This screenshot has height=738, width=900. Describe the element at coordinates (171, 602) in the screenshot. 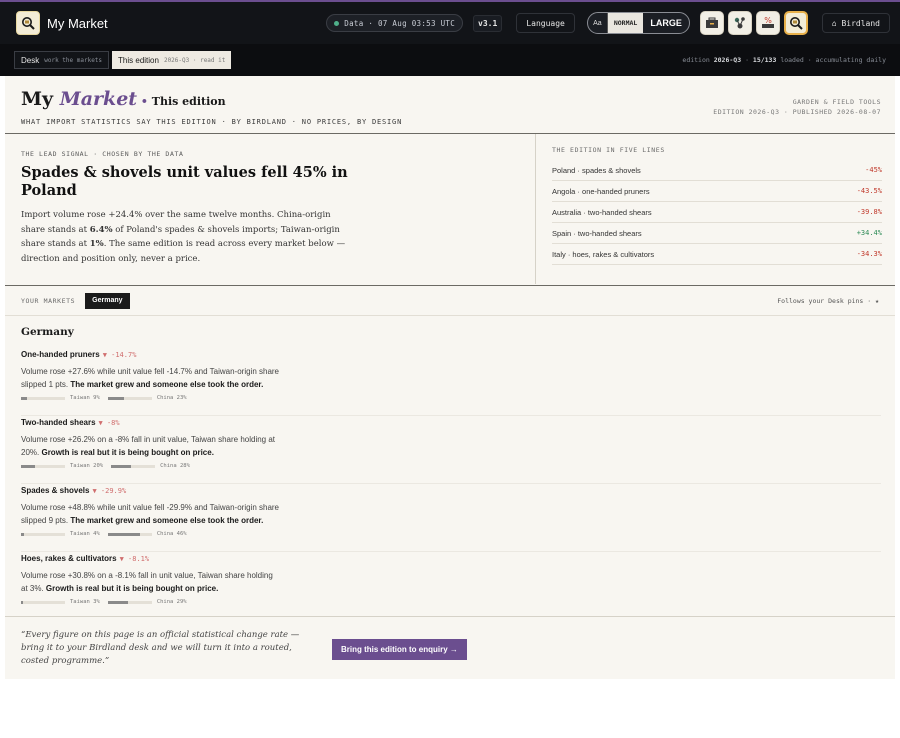

I see `china-share-label: China 29%` at that location.